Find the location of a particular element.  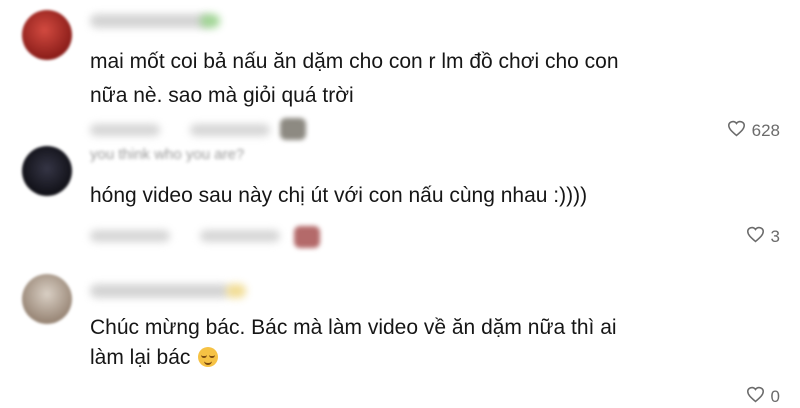

like-count: 0 is located at coordinates (775, 396).